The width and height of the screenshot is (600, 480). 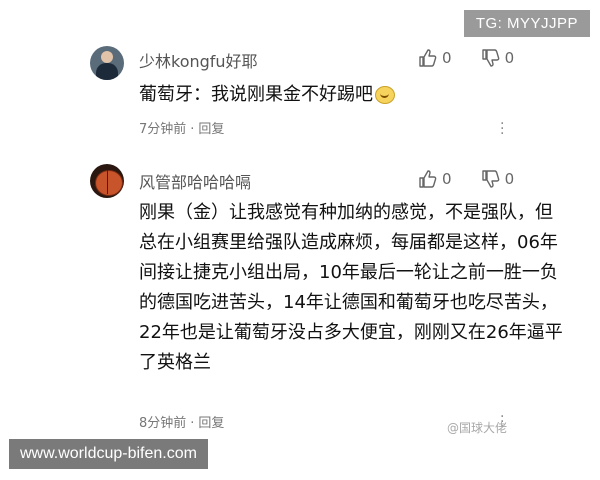 I want to click on comment-time: 7分钟前, so click(x=163, y=129).